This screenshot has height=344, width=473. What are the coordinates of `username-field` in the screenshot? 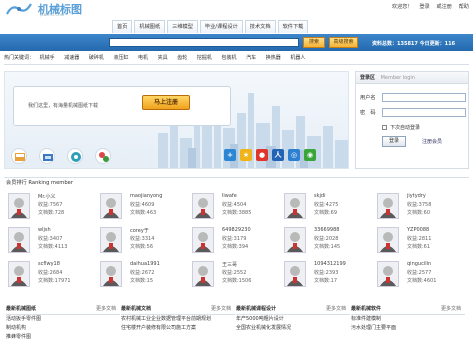 It's located at (424, 97).